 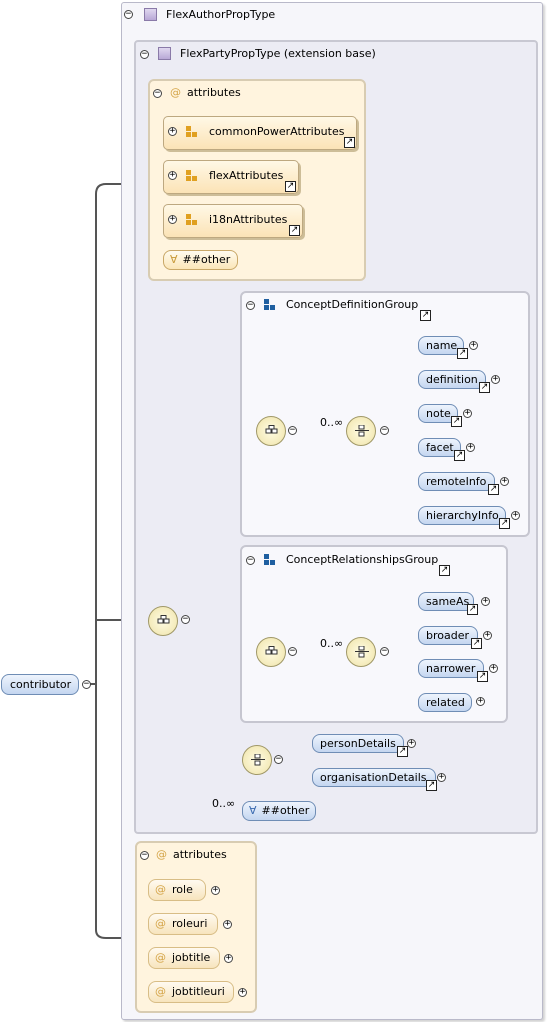 What do you see at coordinates (246, 175) in the screenshot?
I see `attribute-group-label: flexAttributes` at bounding box center [246, 175].